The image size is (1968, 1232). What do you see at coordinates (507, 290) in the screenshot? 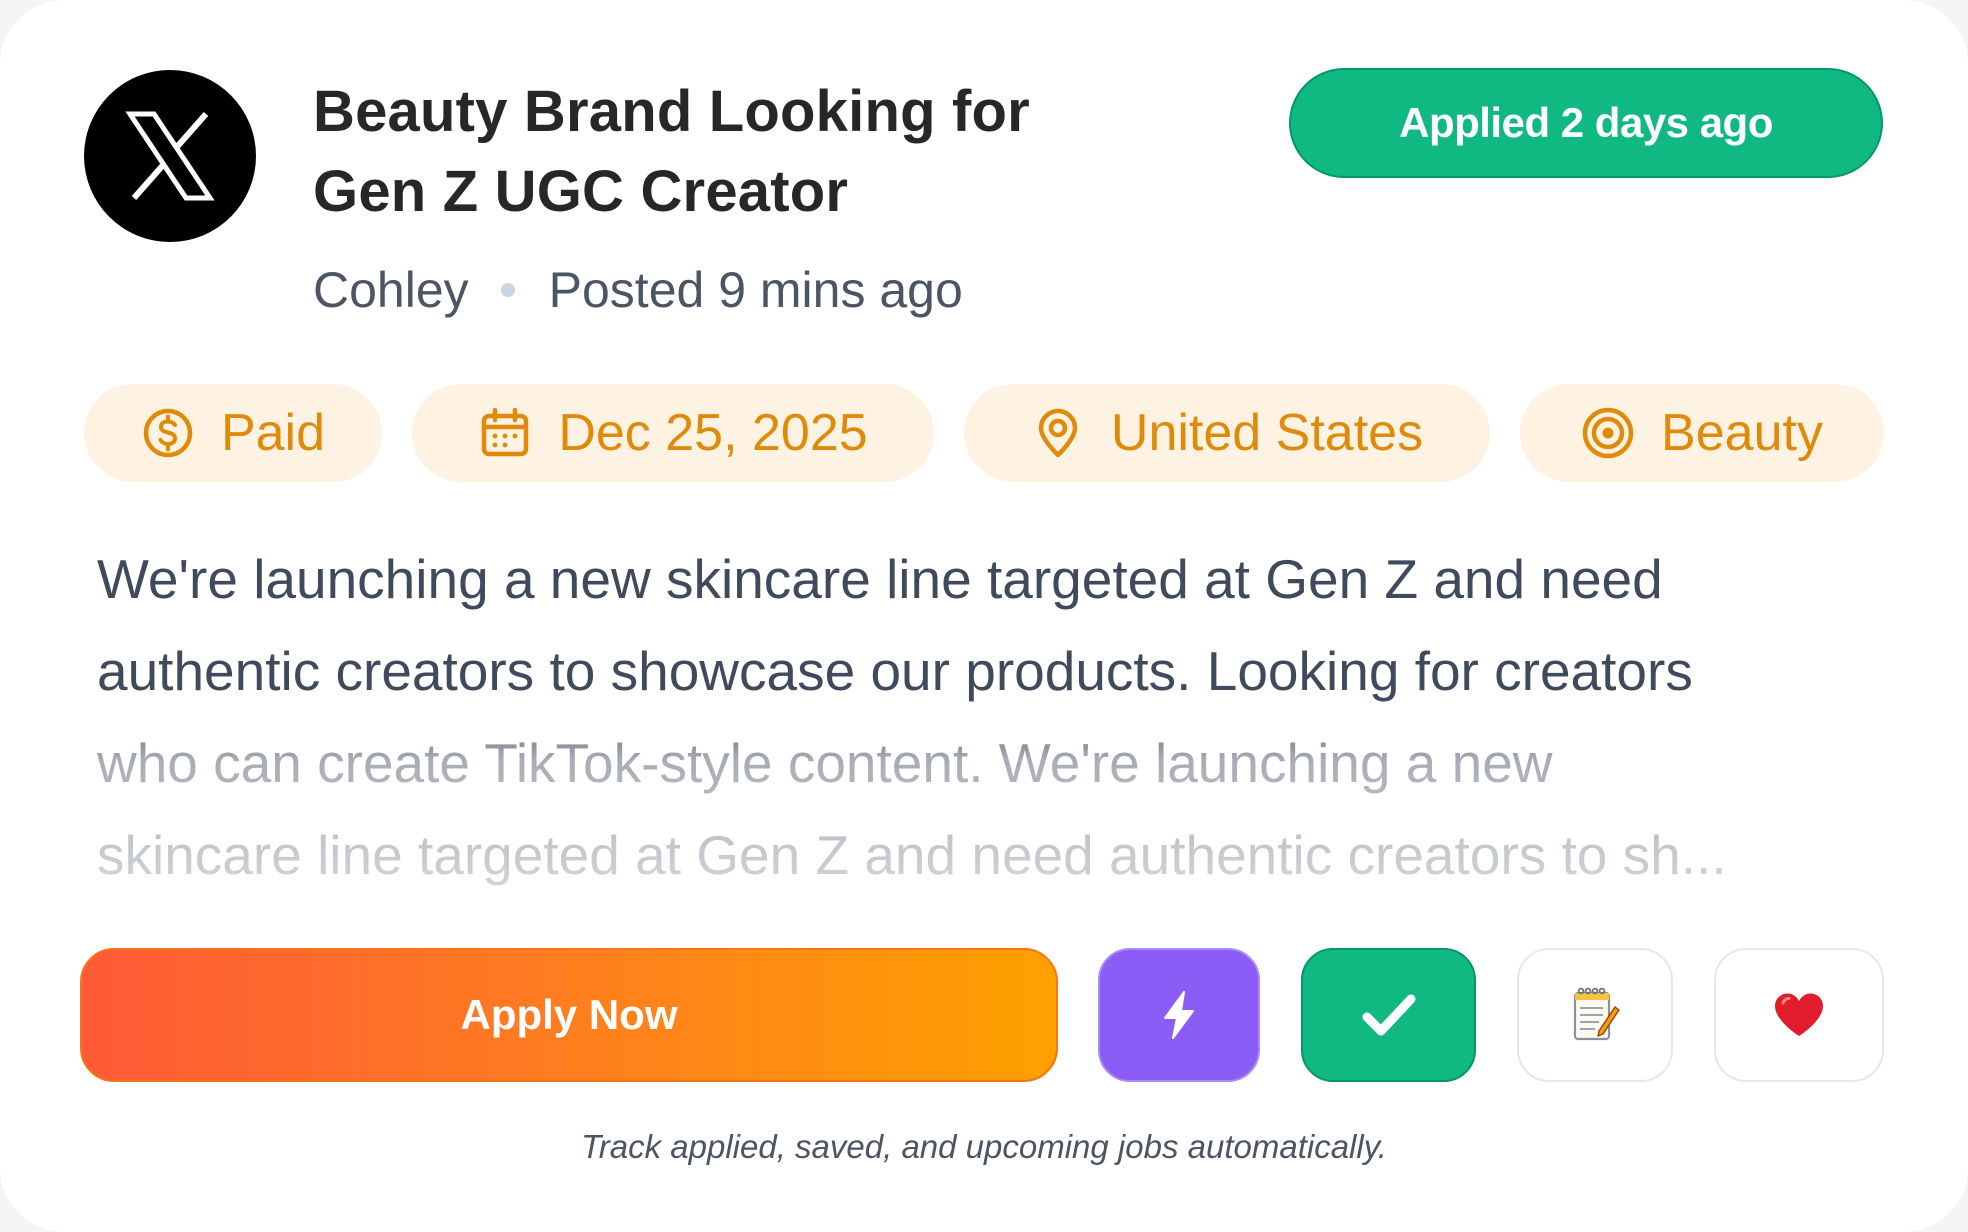
I see `separator-dot` at bounding box center [507, 290].